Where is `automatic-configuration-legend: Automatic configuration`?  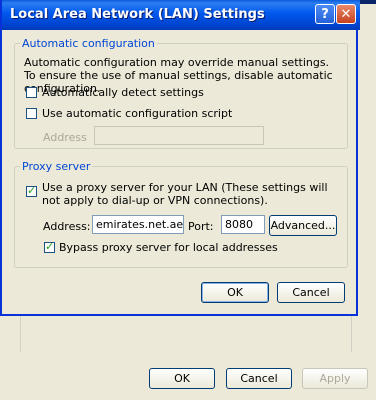 automatic-configuration-legend: Automatic configuration is located at coordinates (88, 43).